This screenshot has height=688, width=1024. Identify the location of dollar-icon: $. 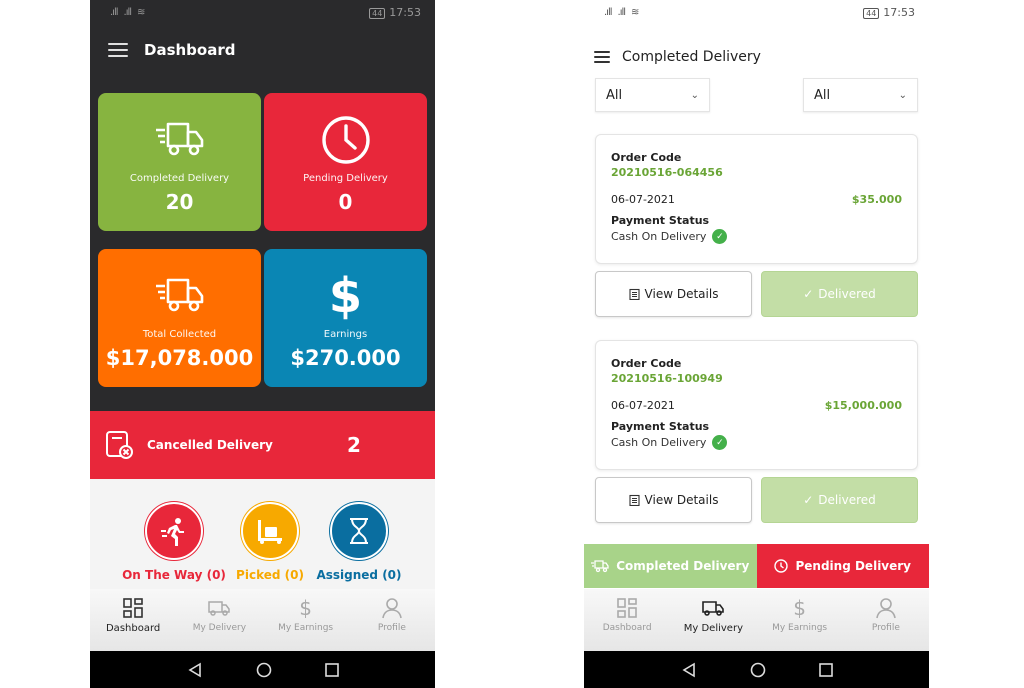
(799, 608).